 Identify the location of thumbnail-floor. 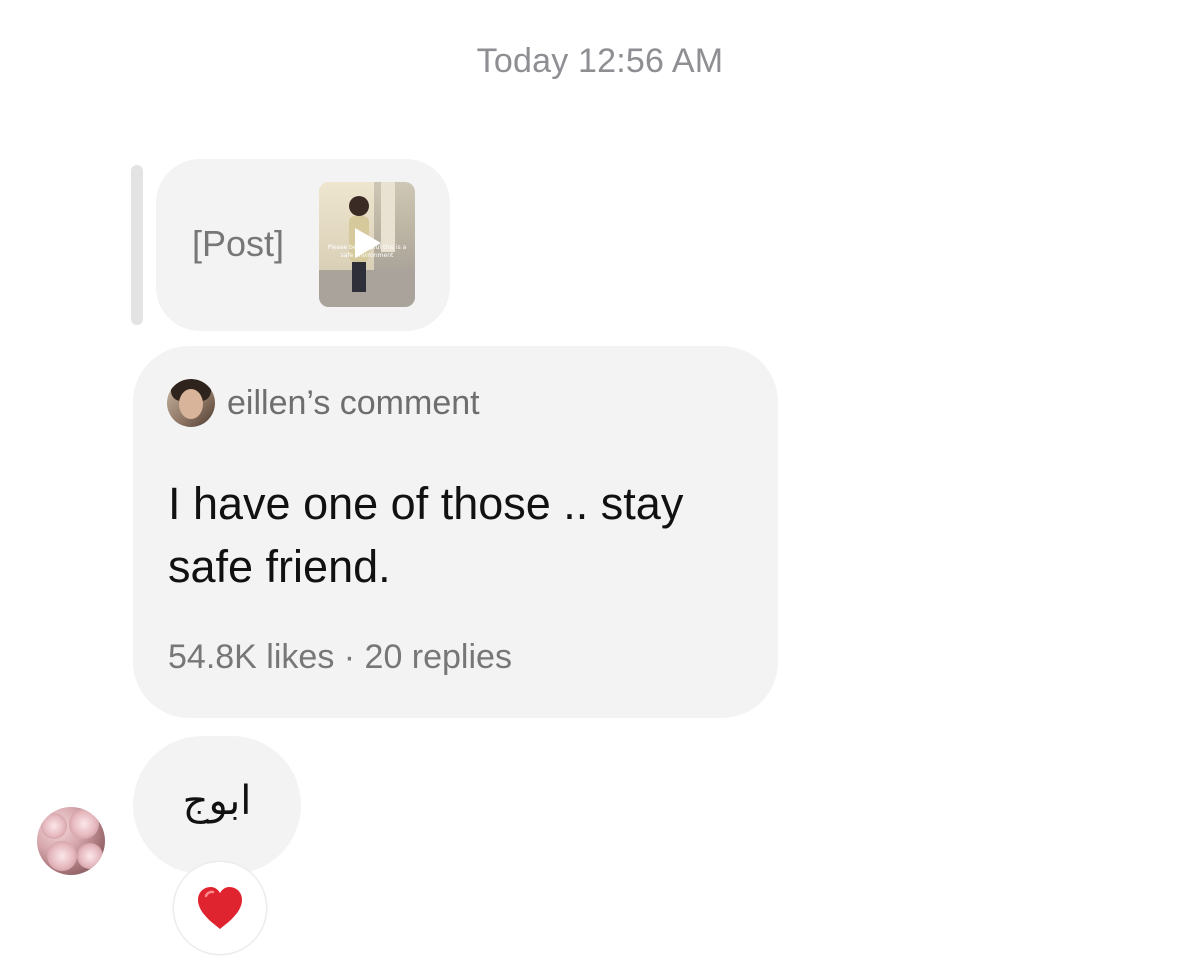
(367, 288).